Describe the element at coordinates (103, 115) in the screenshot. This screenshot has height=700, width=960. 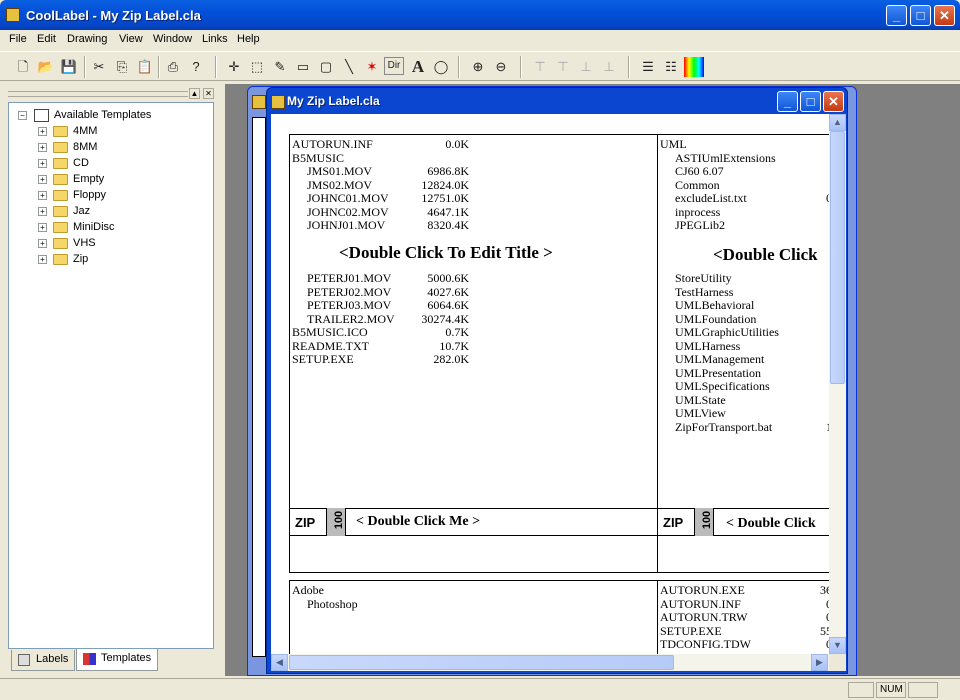
I see `tree-root-label: Available Templates` at that location.